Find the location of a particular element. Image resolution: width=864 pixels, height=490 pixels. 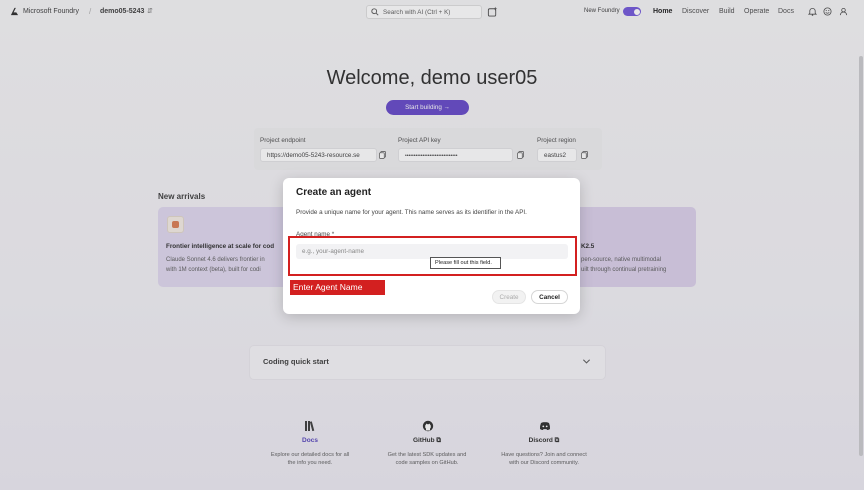

validation-tooltip: Please fill out this field. is located at coordinates (465, 263).